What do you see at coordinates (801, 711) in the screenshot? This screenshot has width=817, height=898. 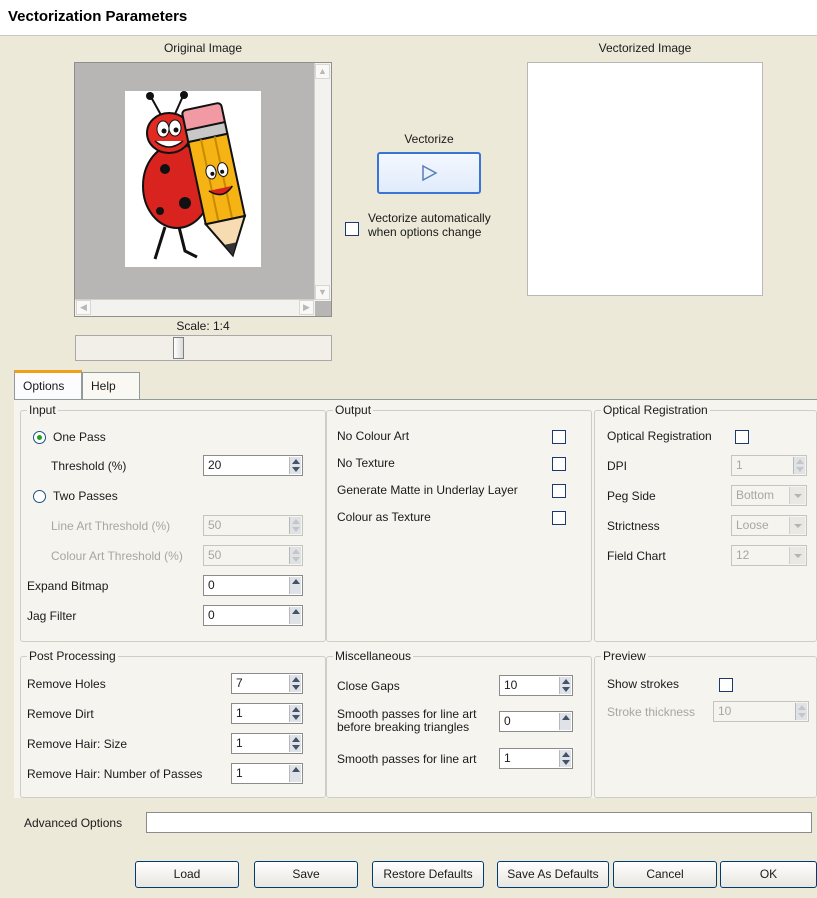 I see `stroke-thickness-spinner` at bounding box center [801, 711].